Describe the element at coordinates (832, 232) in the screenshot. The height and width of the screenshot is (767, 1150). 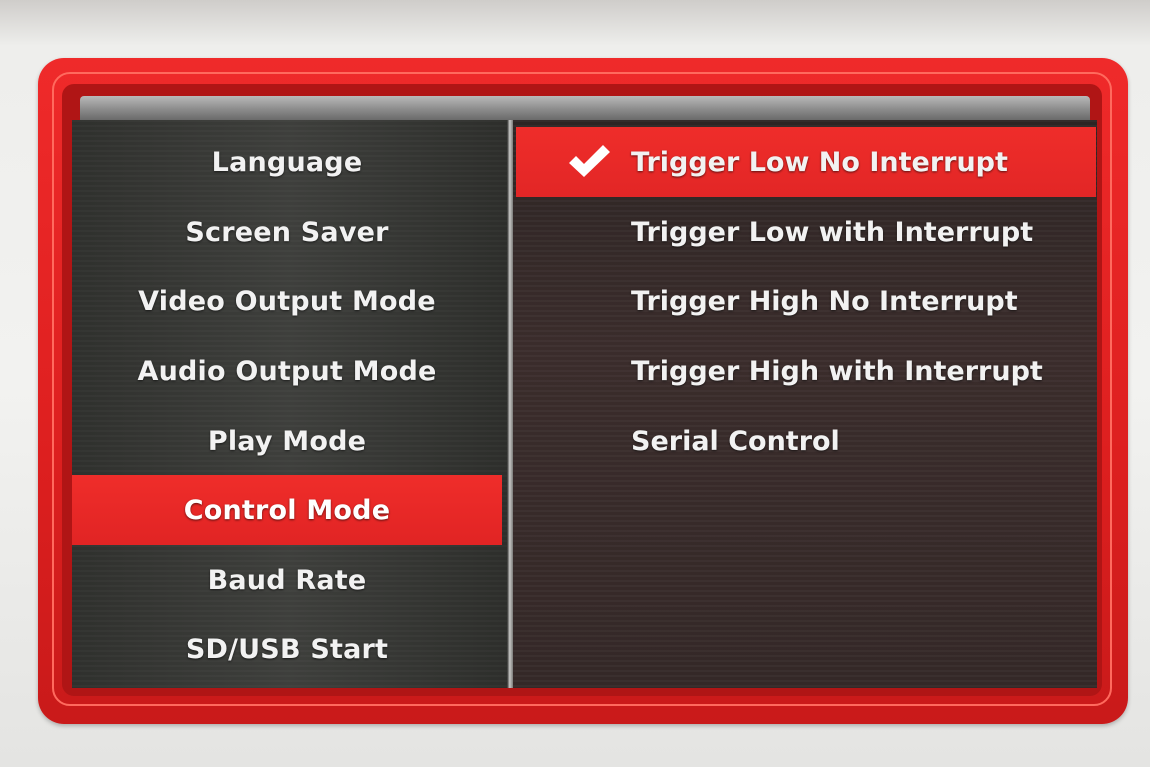
I see `option-label: Trigger Low with Interrupt` at that location.